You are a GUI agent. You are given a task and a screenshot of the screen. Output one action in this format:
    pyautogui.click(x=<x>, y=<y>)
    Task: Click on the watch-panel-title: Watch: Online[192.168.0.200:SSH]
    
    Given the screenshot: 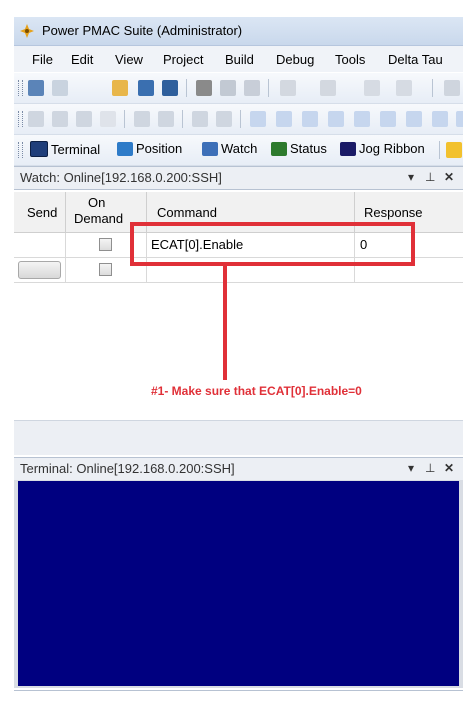 What is the action you would take?
    pyautogui.click(x=121, y=177)
    